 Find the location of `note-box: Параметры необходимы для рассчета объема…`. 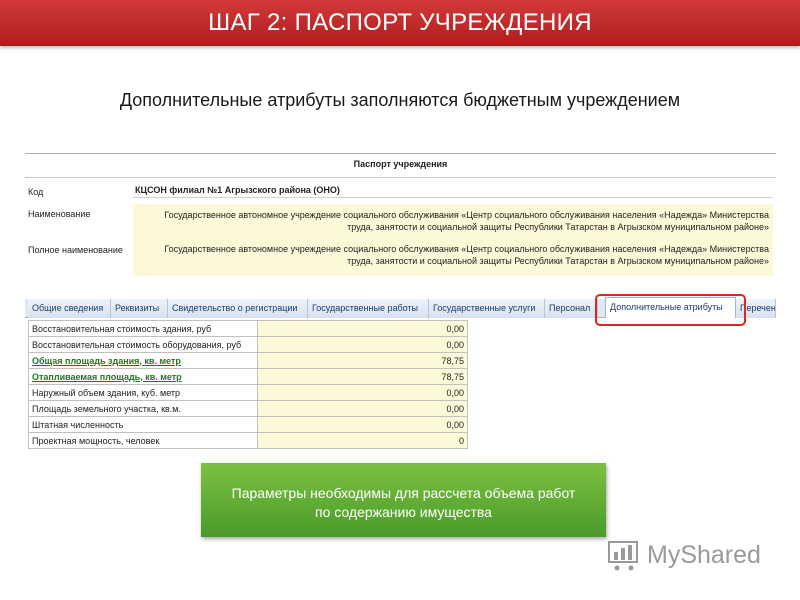

note-box: Параметры необходимы для рассчета объема… is located at coordinates (403, 500).